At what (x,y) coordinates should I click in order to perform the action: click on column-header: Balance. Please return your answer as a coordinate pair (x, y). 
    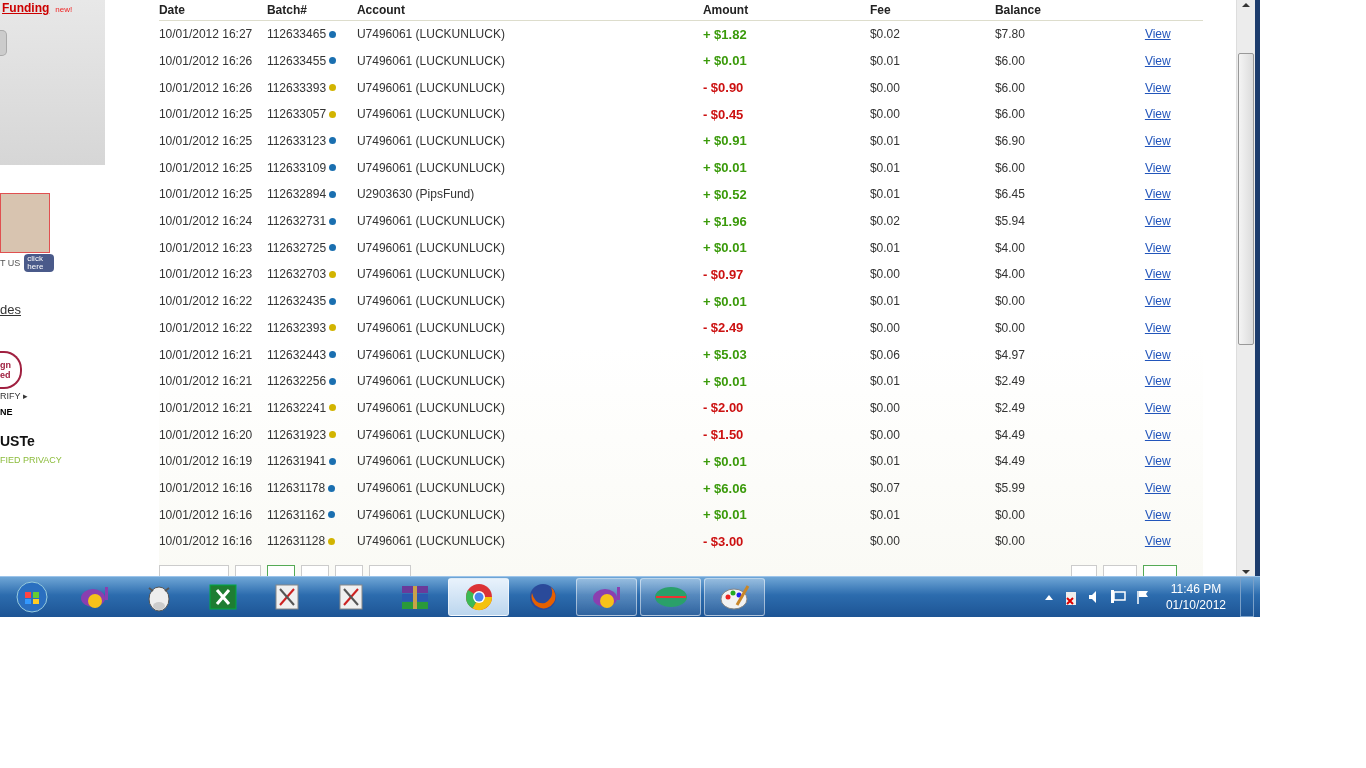
    Looking at the image, I should click on (1018, 9).